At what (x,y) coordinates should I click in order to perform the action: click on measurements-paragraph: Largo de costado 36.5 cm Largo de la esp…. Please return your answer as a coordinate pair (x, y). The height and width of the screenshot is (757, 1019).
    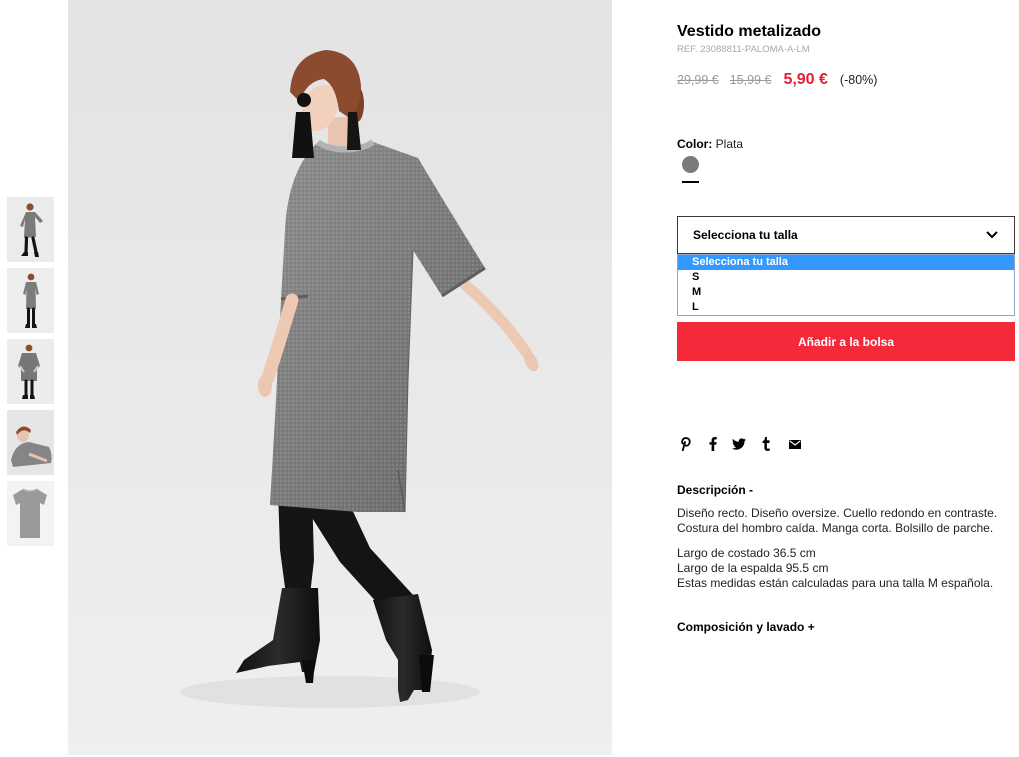
    Looking at the image, I should click on (835, 568).